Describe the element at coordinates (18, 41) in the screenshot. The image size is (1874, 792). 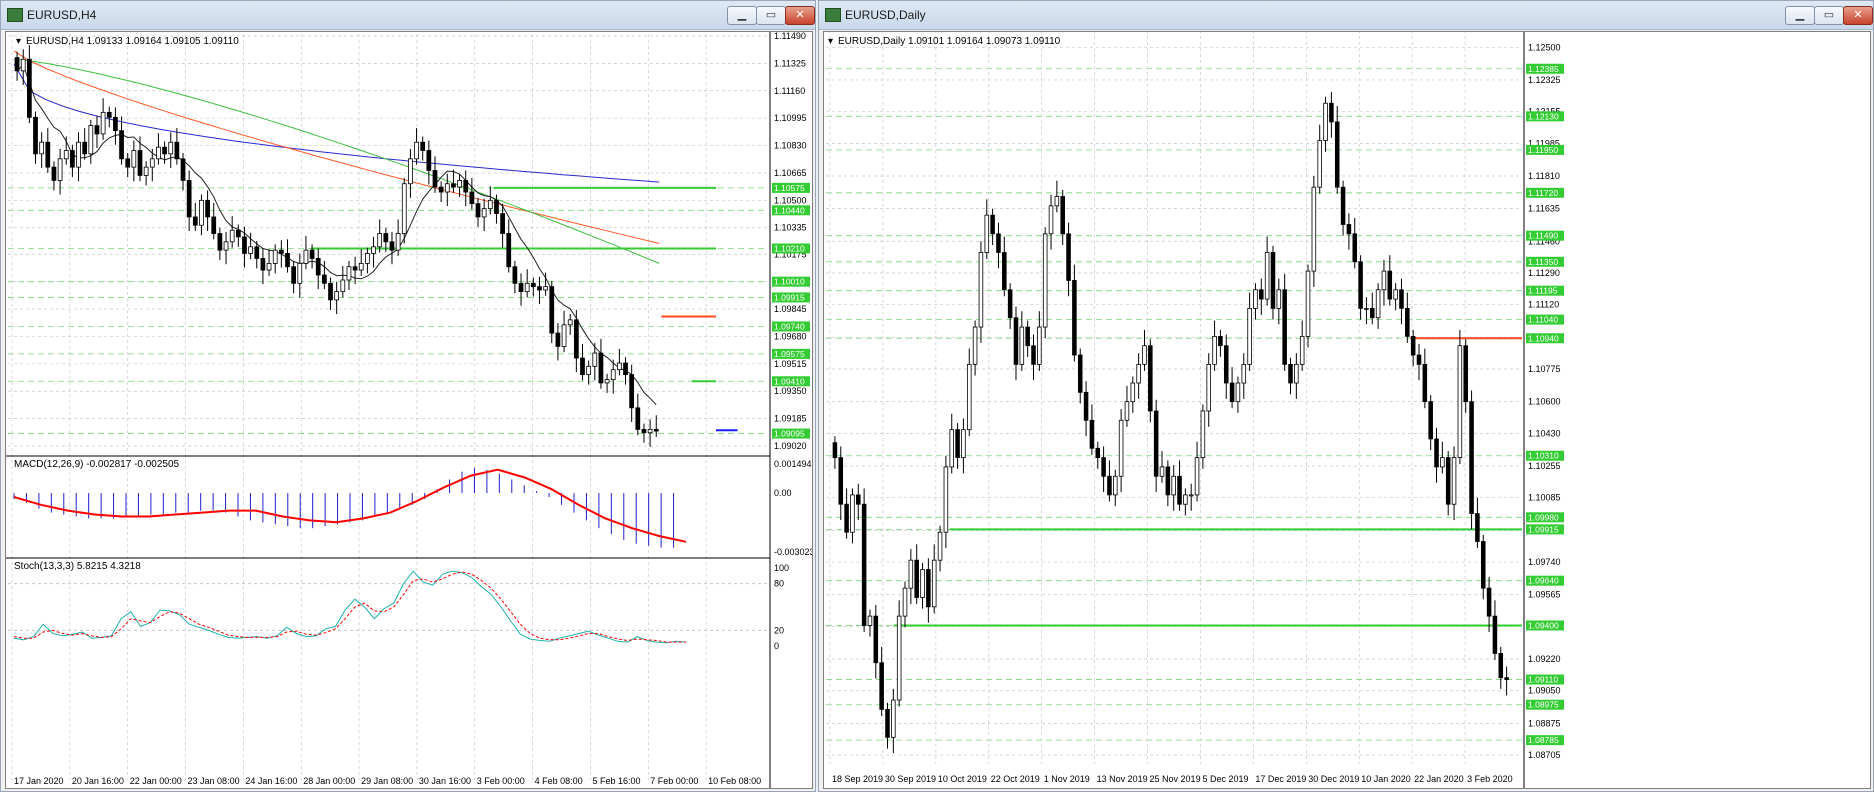
I see `h4-collapse-arrow: ▾` at that location.